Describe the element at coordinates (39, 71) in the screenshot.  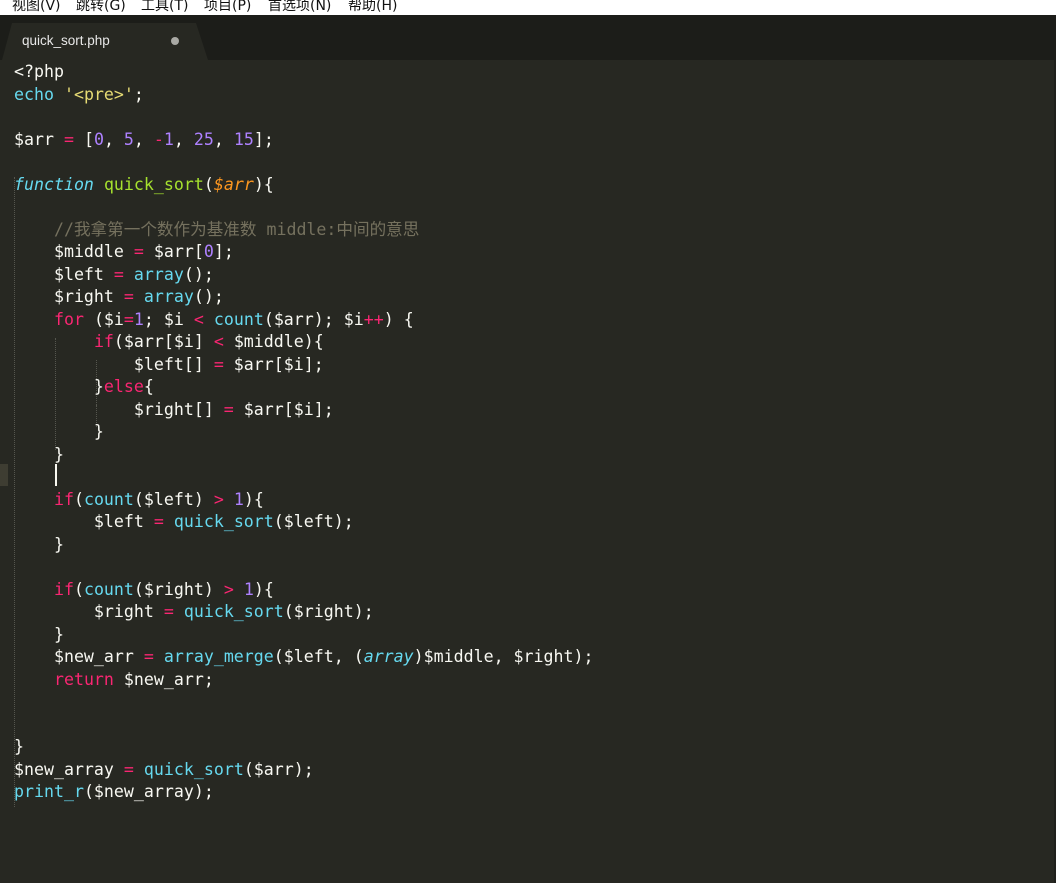
I see `code-line: <?php` at that location.